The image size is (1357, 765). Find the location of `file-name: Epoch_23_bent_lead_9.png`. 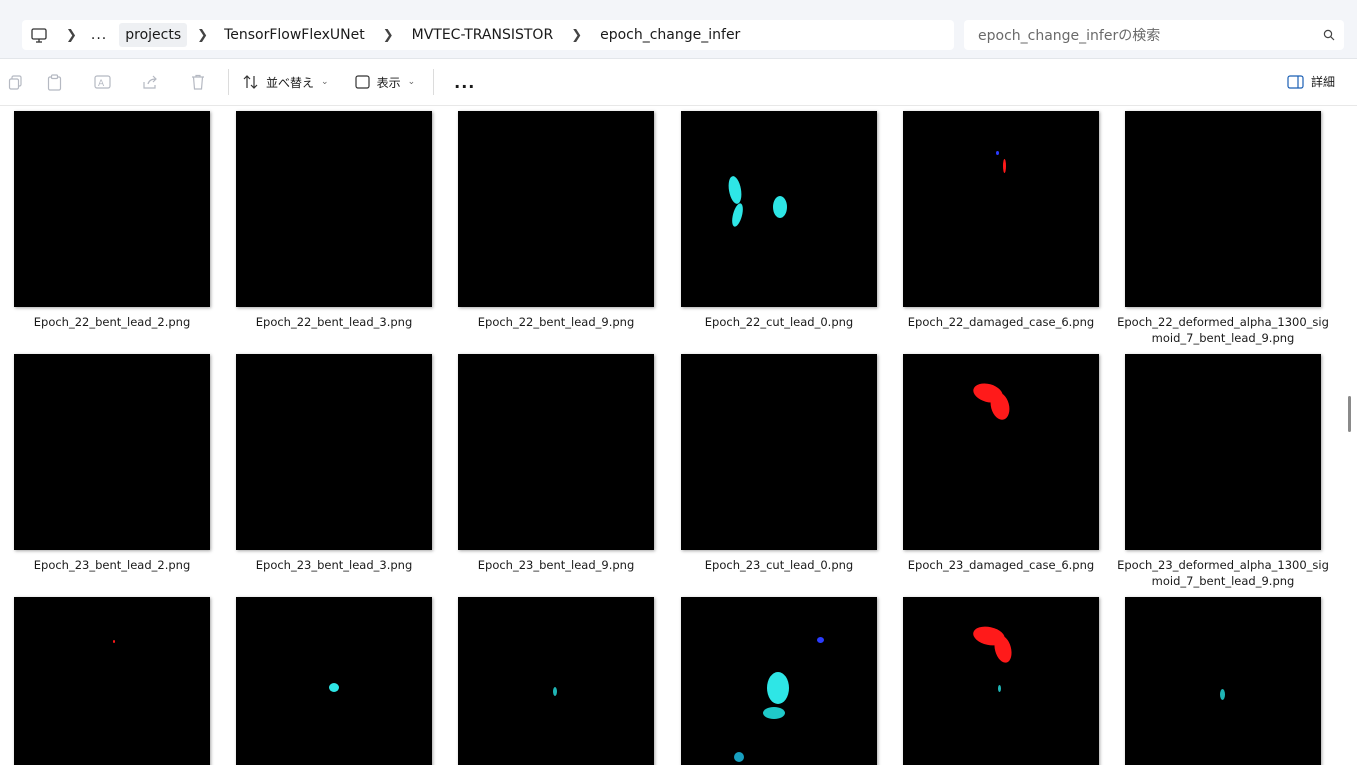

file-name: Epoch_23_bent_lead_9.png is located at coordinates (556, 565).